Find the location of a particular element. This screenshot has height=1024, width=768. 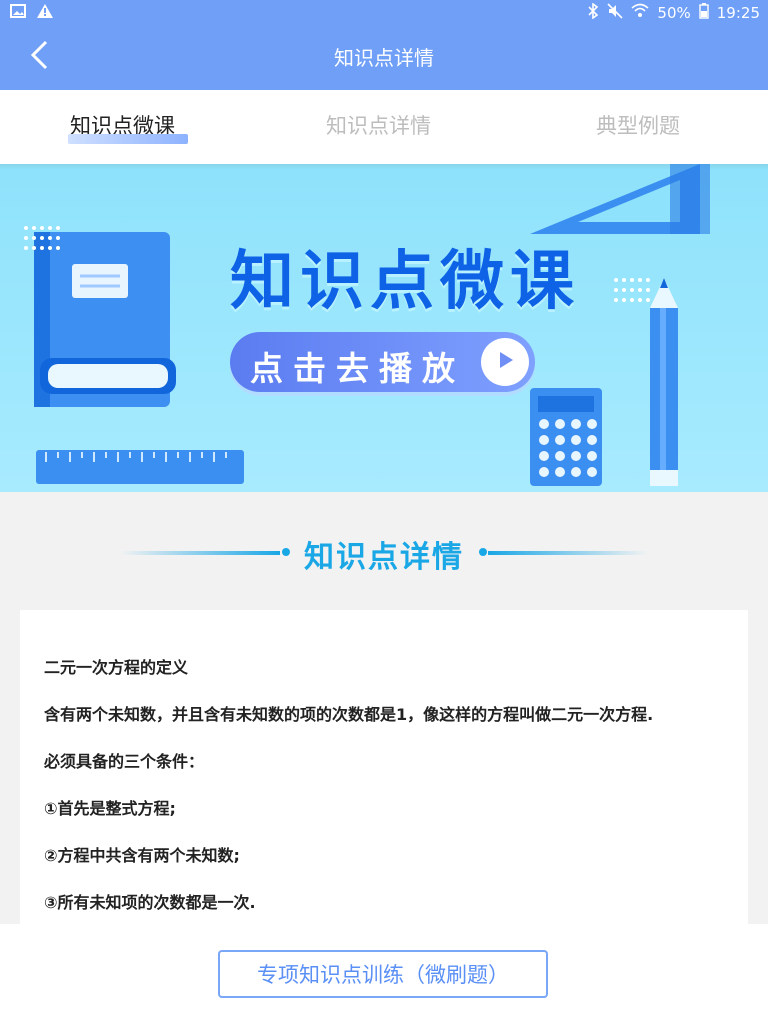

bottom-bar: 专项知识点训练（微刷题） is located at coordinates (384, 974).